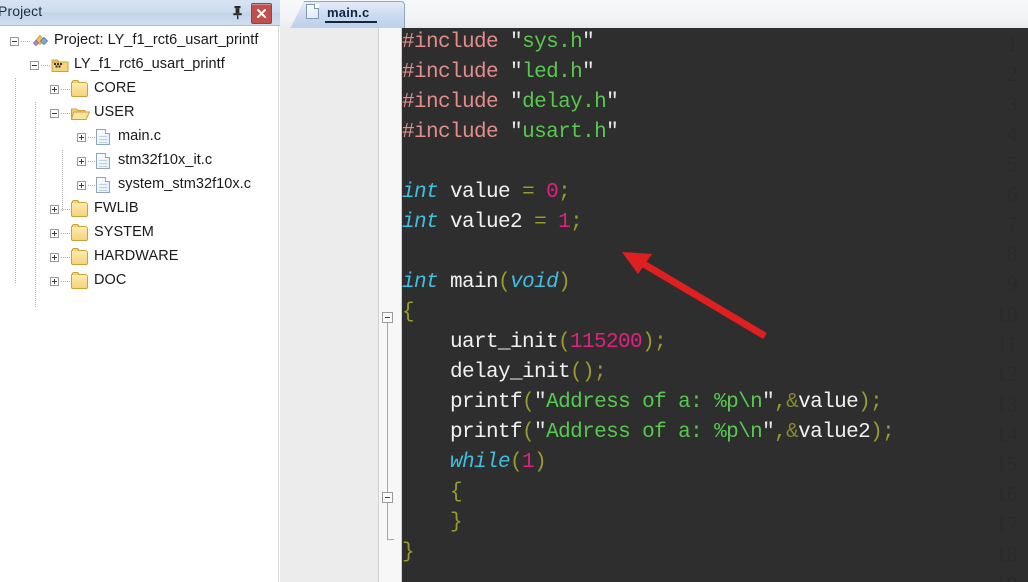 The image size is (1028, 582). What do you see at coordinates (185, 184) in the screenshot?
I see `tree-item-label: system_stm32f10x.c` at bounding box center [185, 184].